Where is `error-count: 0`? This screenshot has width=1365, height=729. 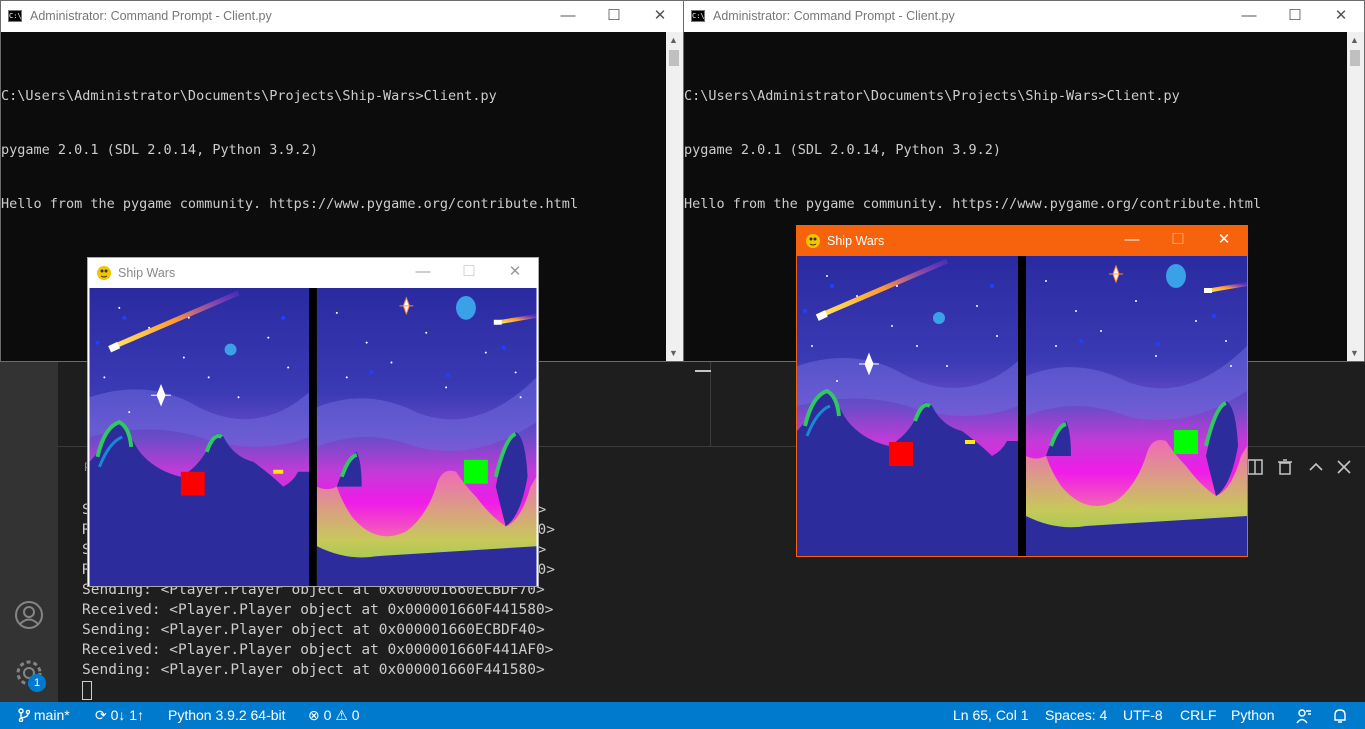
error-count: 0 is located at coordinates (327, 715).